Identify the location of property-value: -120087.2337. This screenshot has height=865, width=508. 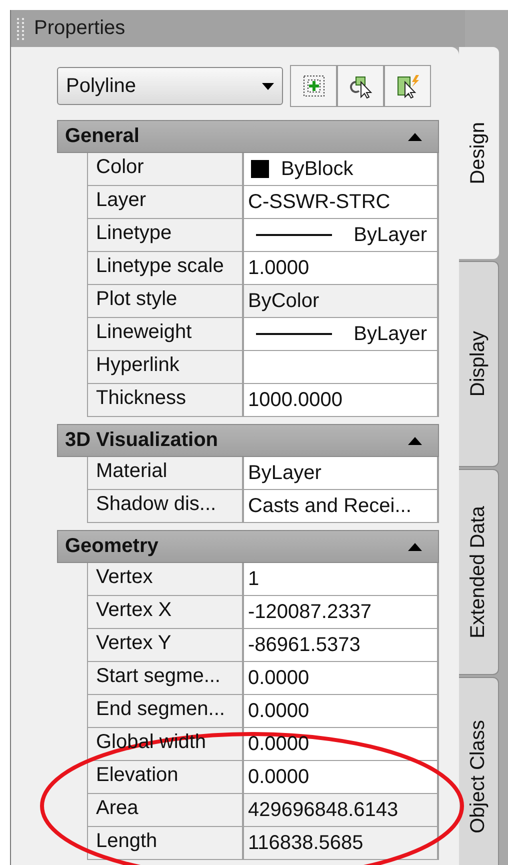
(341, 612).